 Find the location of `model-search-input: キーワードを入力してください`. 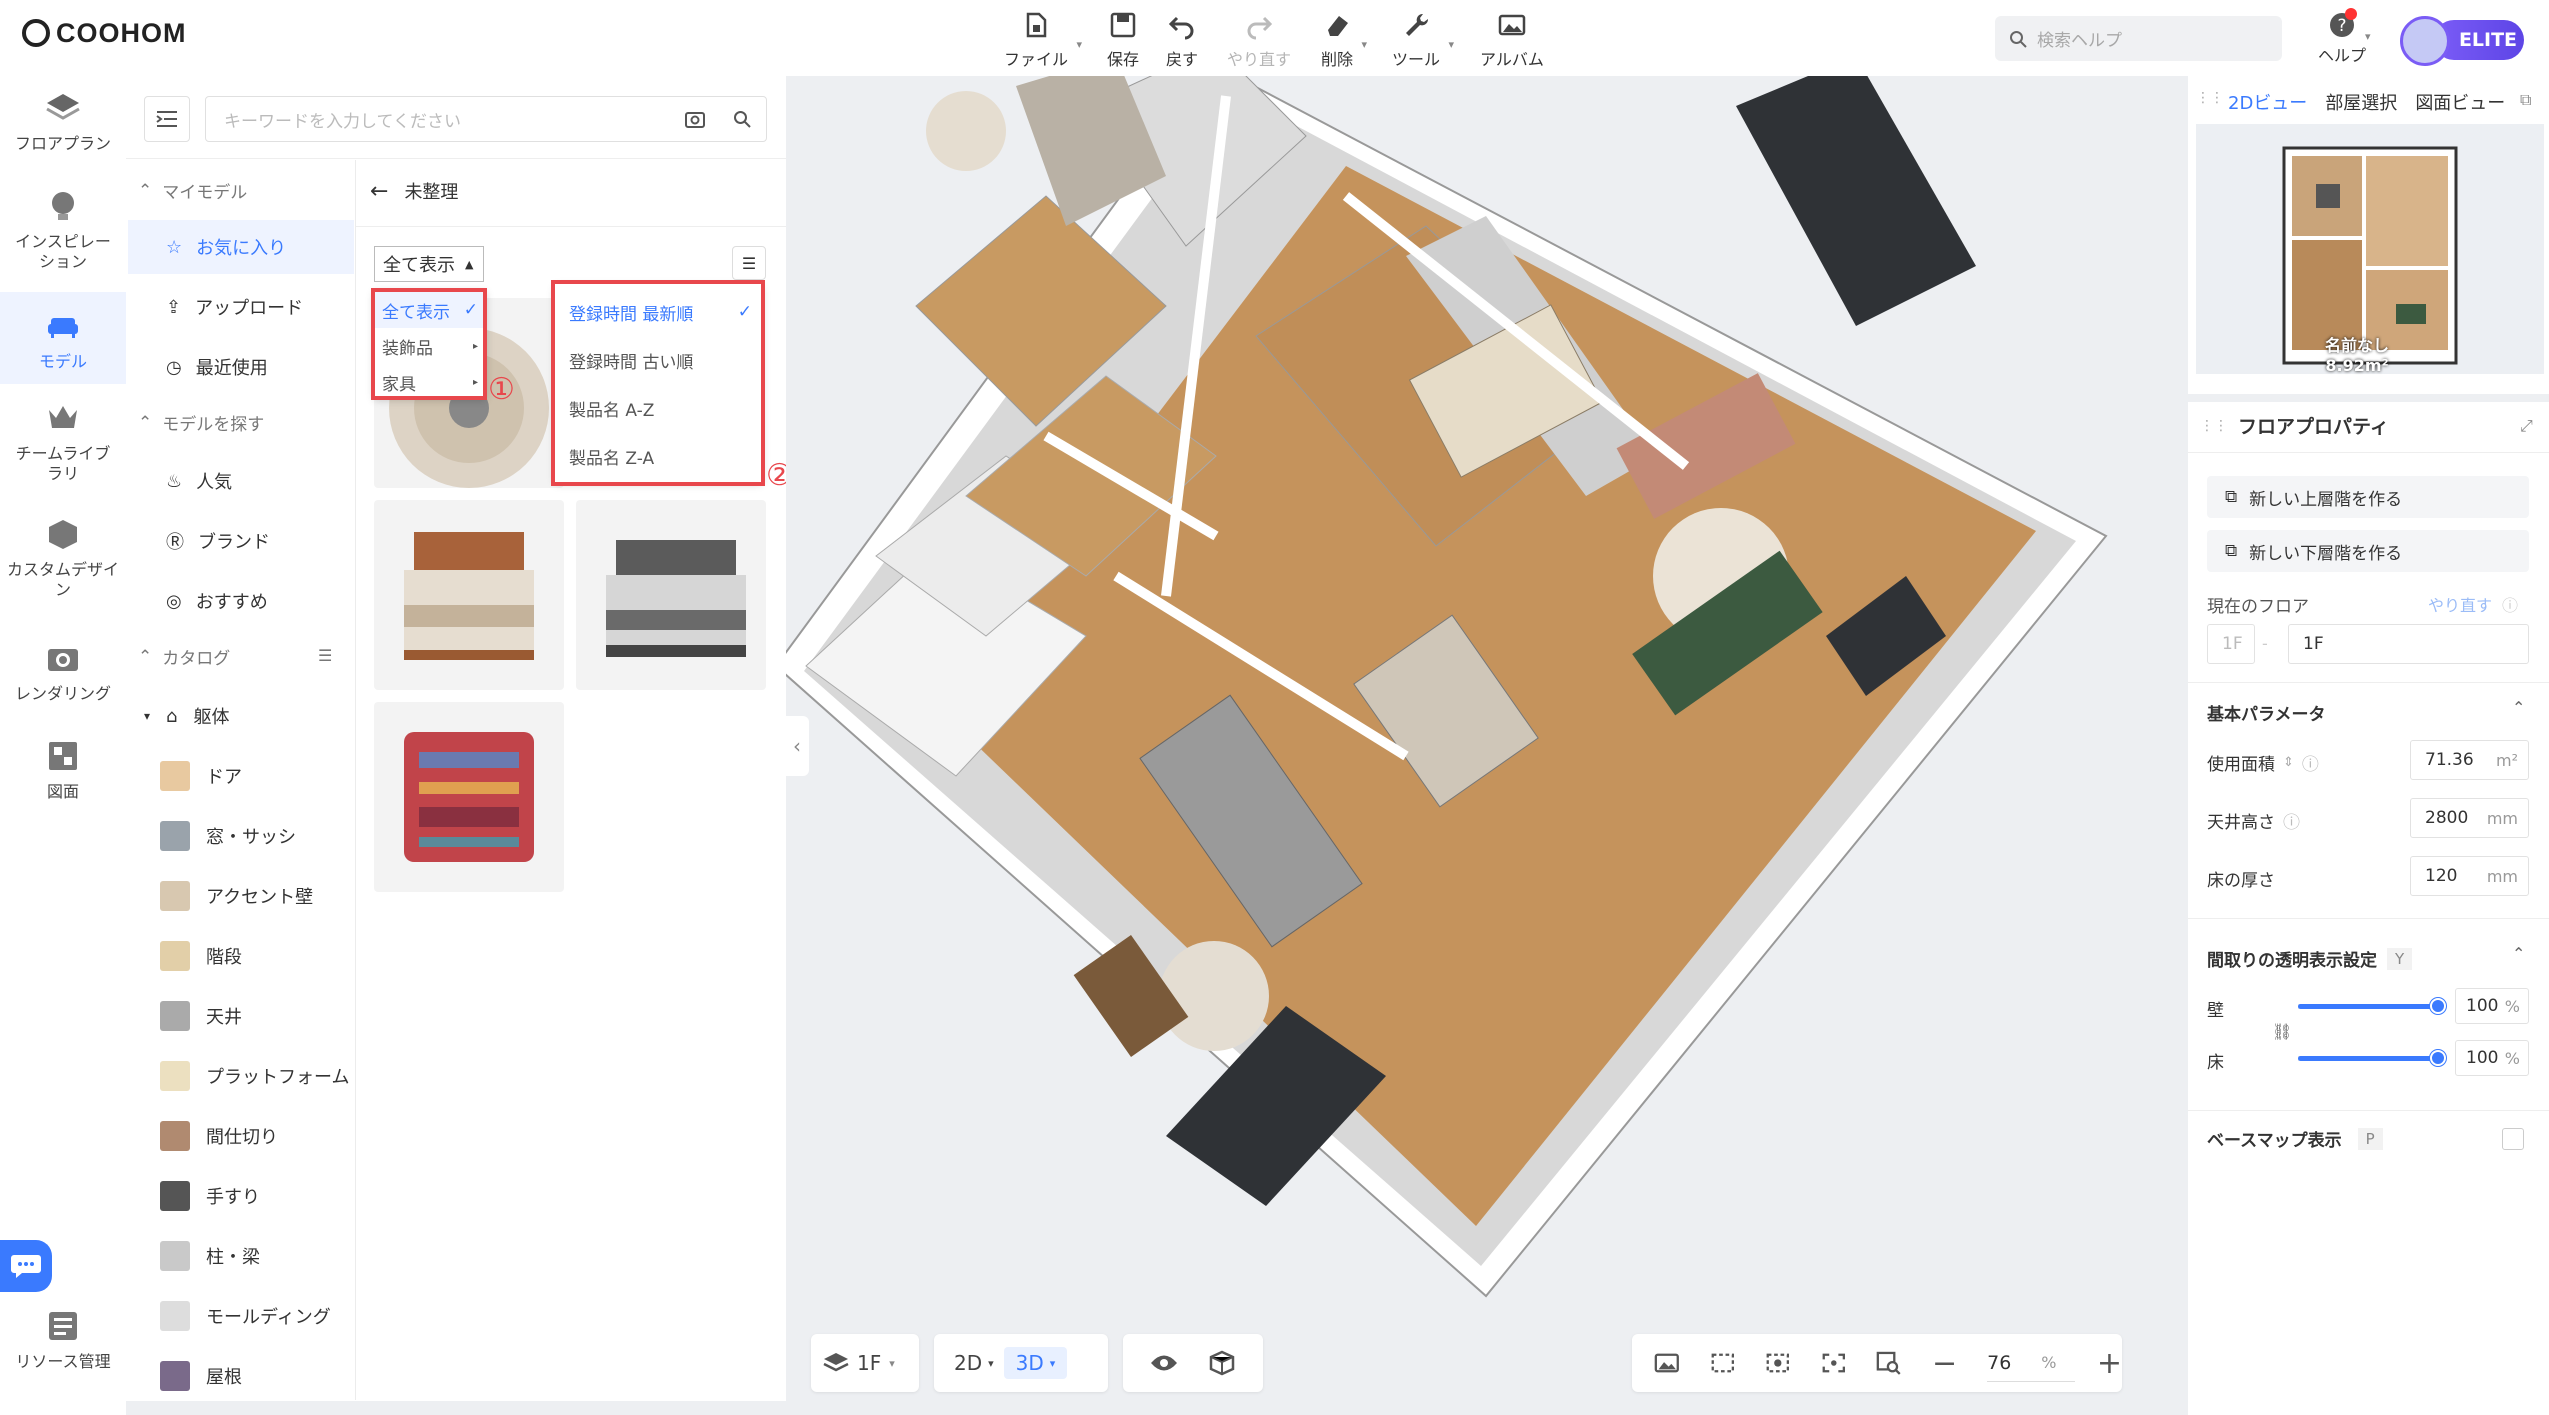

model-search-input: キーワードを入力してください is located at coordinates (486, 119).